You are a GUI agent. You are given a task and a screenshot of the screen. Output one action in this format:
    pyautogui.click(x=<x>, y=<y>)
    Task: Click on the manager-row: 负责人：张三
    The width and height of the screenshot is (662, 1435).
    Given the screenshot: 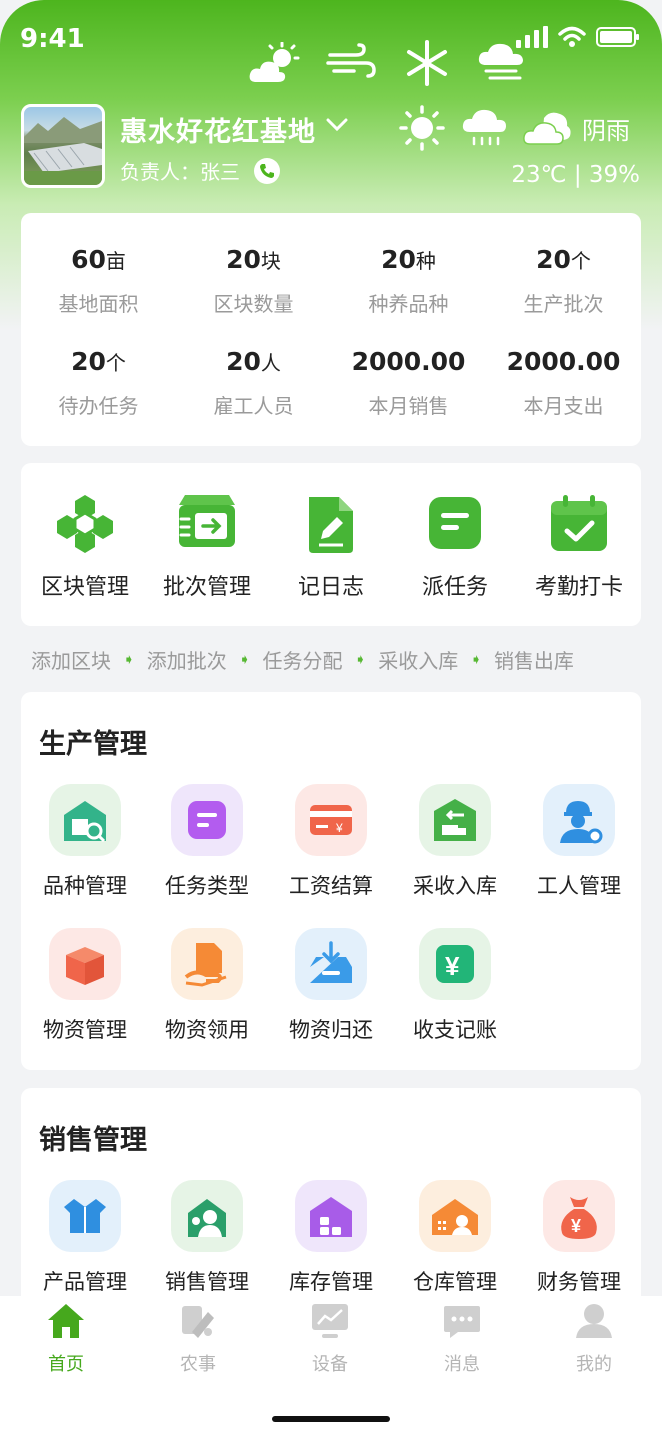 What is the action you would take?
    pyautogui.click(x=200, y=170)
    